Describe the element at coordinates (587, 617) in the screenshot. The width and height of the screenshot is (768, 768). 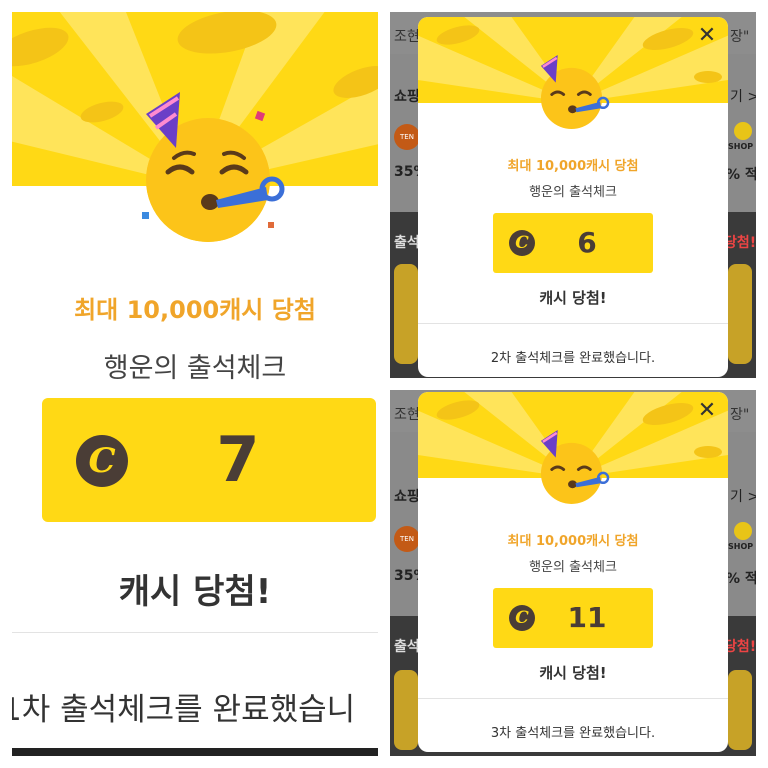
I see `cash-amount: 11` at that location.